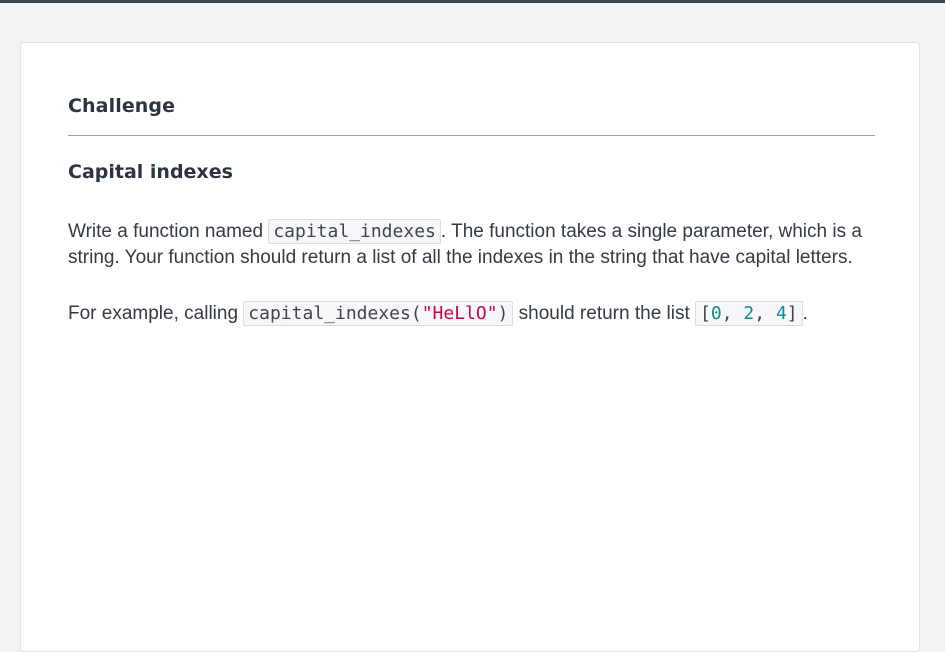 The image size is (945, 652). What do you see at coordinates (716, 313) in the screenshot?
I see `list-number-0: 0` at bounding box center [716, 313].